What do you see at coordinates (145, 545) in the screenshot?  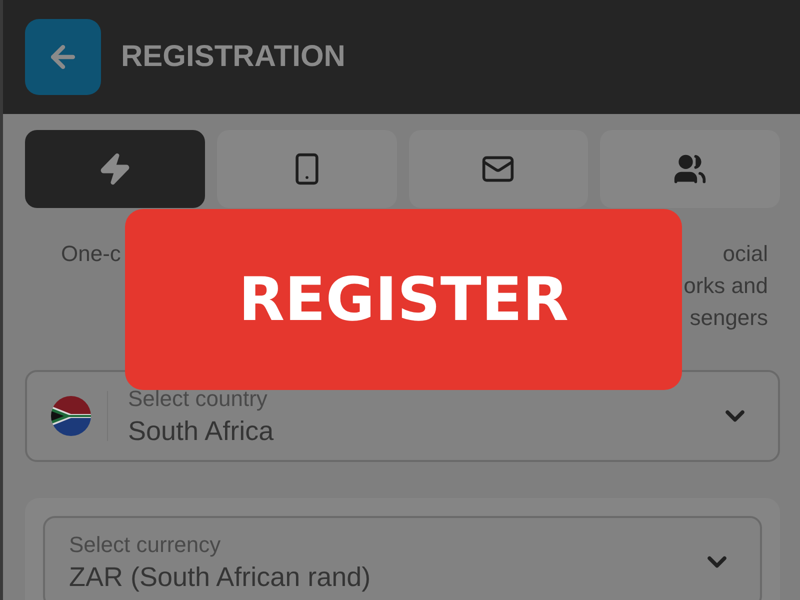 I see `currency-label: Select currency` at bounding box center [145, 545].